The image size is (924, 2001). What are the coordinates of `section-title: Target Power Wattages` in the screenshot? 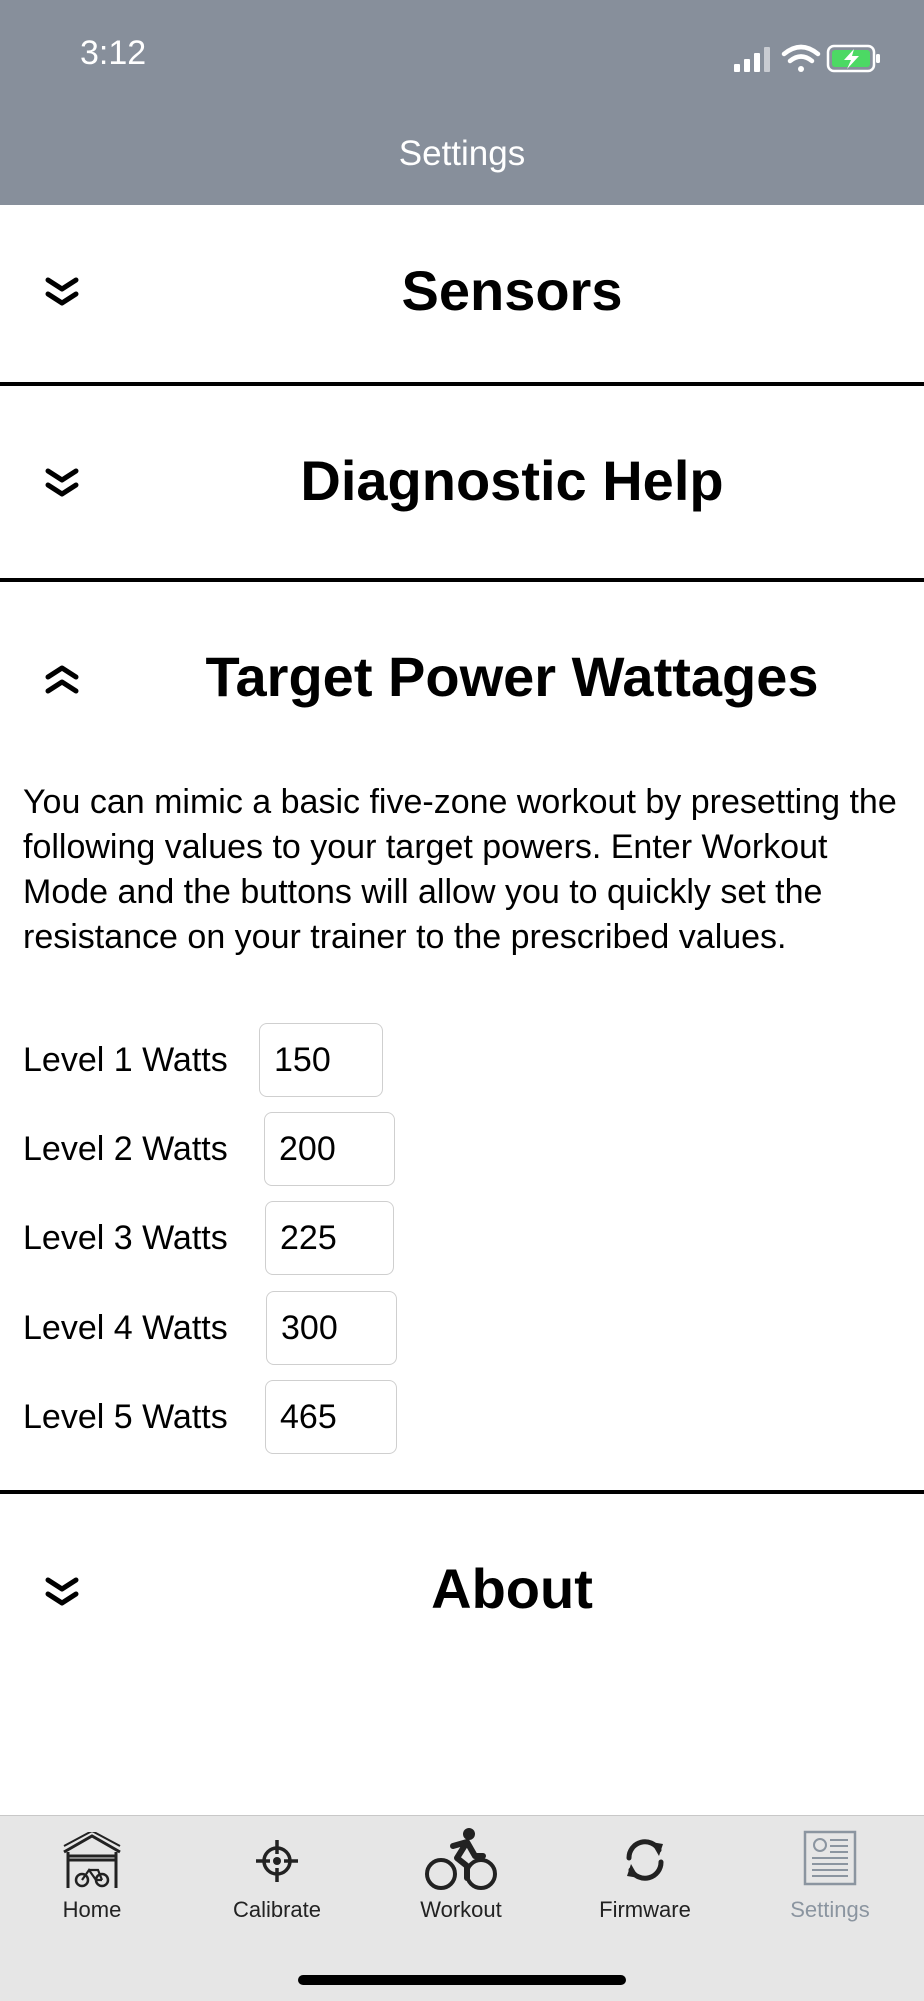 It's located at (512, 676).